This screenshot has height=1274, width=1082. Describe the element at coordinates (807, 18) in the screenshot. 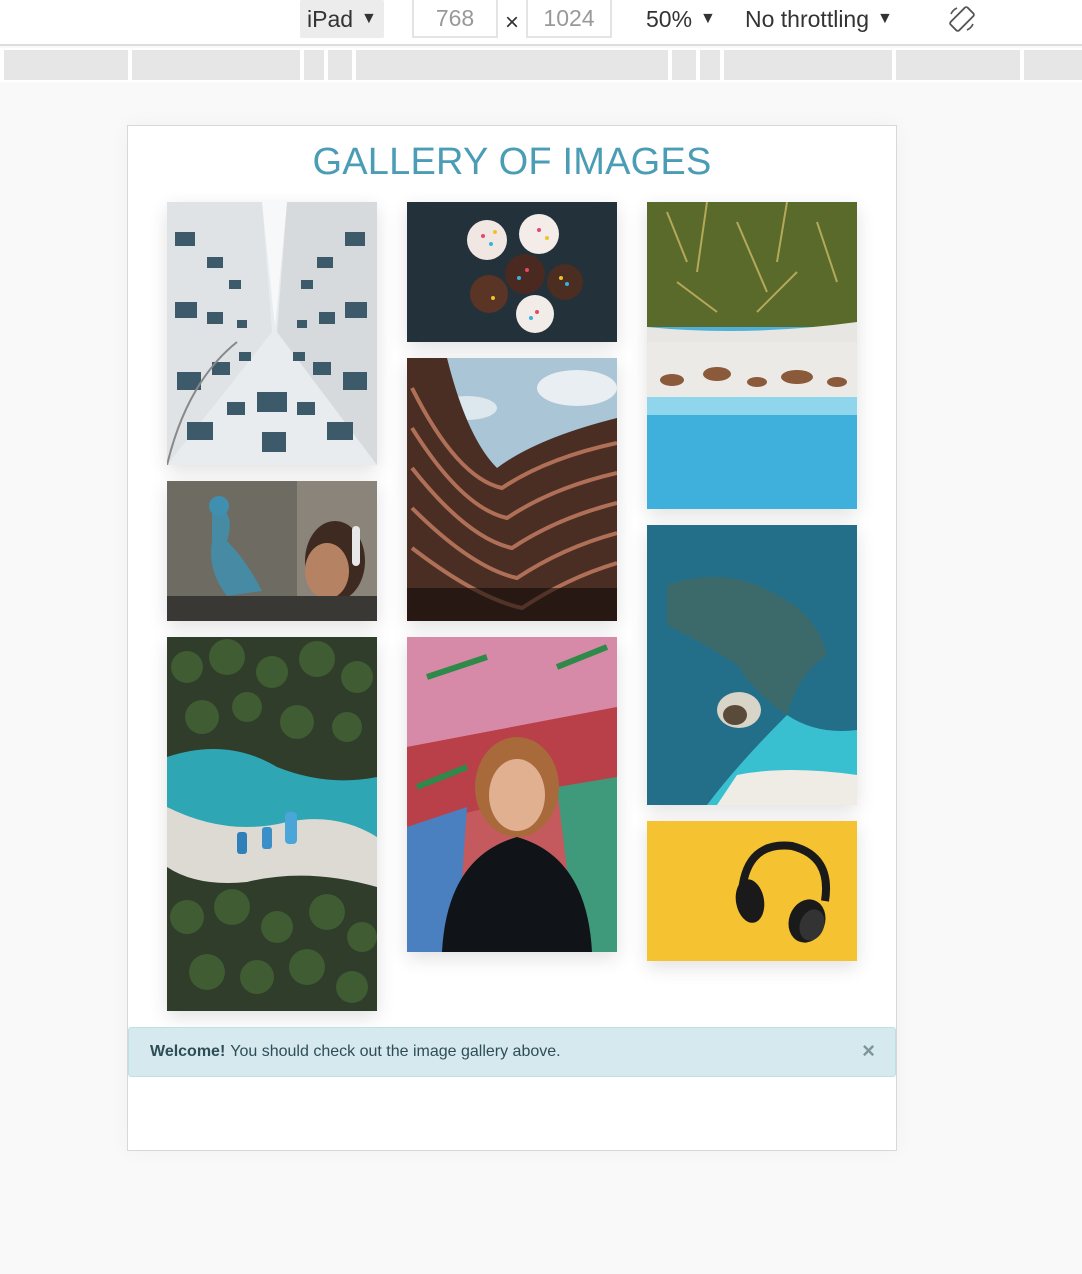

I see `throttling-label: No throttling` at that location.